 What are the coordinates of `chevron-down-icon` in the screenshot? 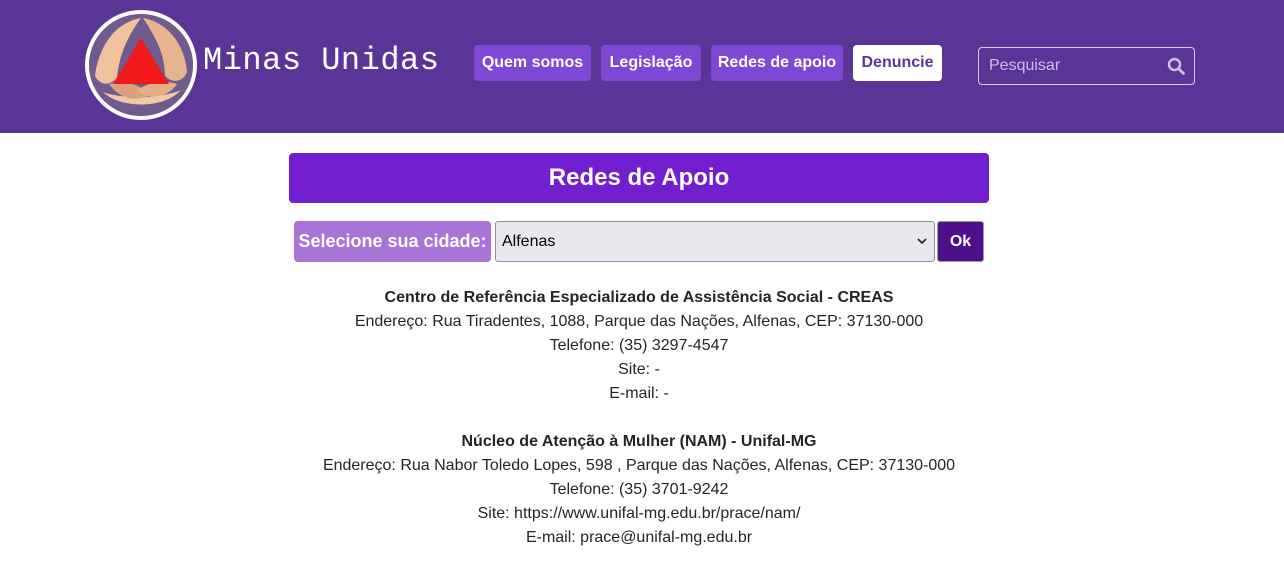 It's located at (922, 241).